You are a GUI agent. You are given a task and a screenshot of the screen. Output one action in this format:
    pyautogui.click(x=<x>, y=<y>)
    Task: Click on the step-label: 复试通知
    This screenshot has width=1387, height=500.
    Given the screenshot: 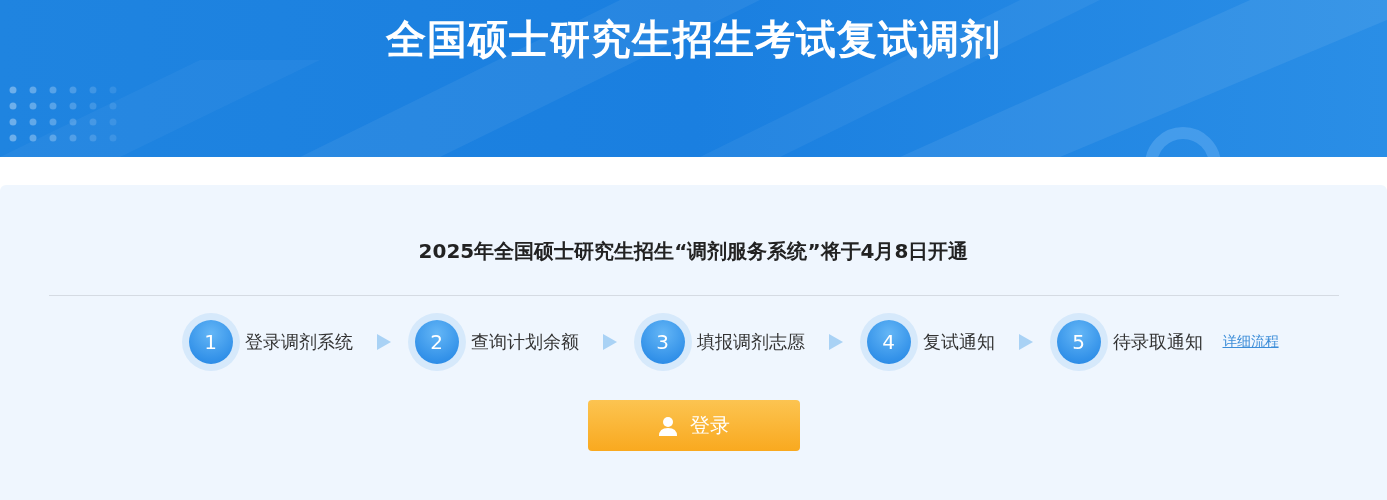 What is the action you would take?
    pyautogui.click(x=958, y=342)
    